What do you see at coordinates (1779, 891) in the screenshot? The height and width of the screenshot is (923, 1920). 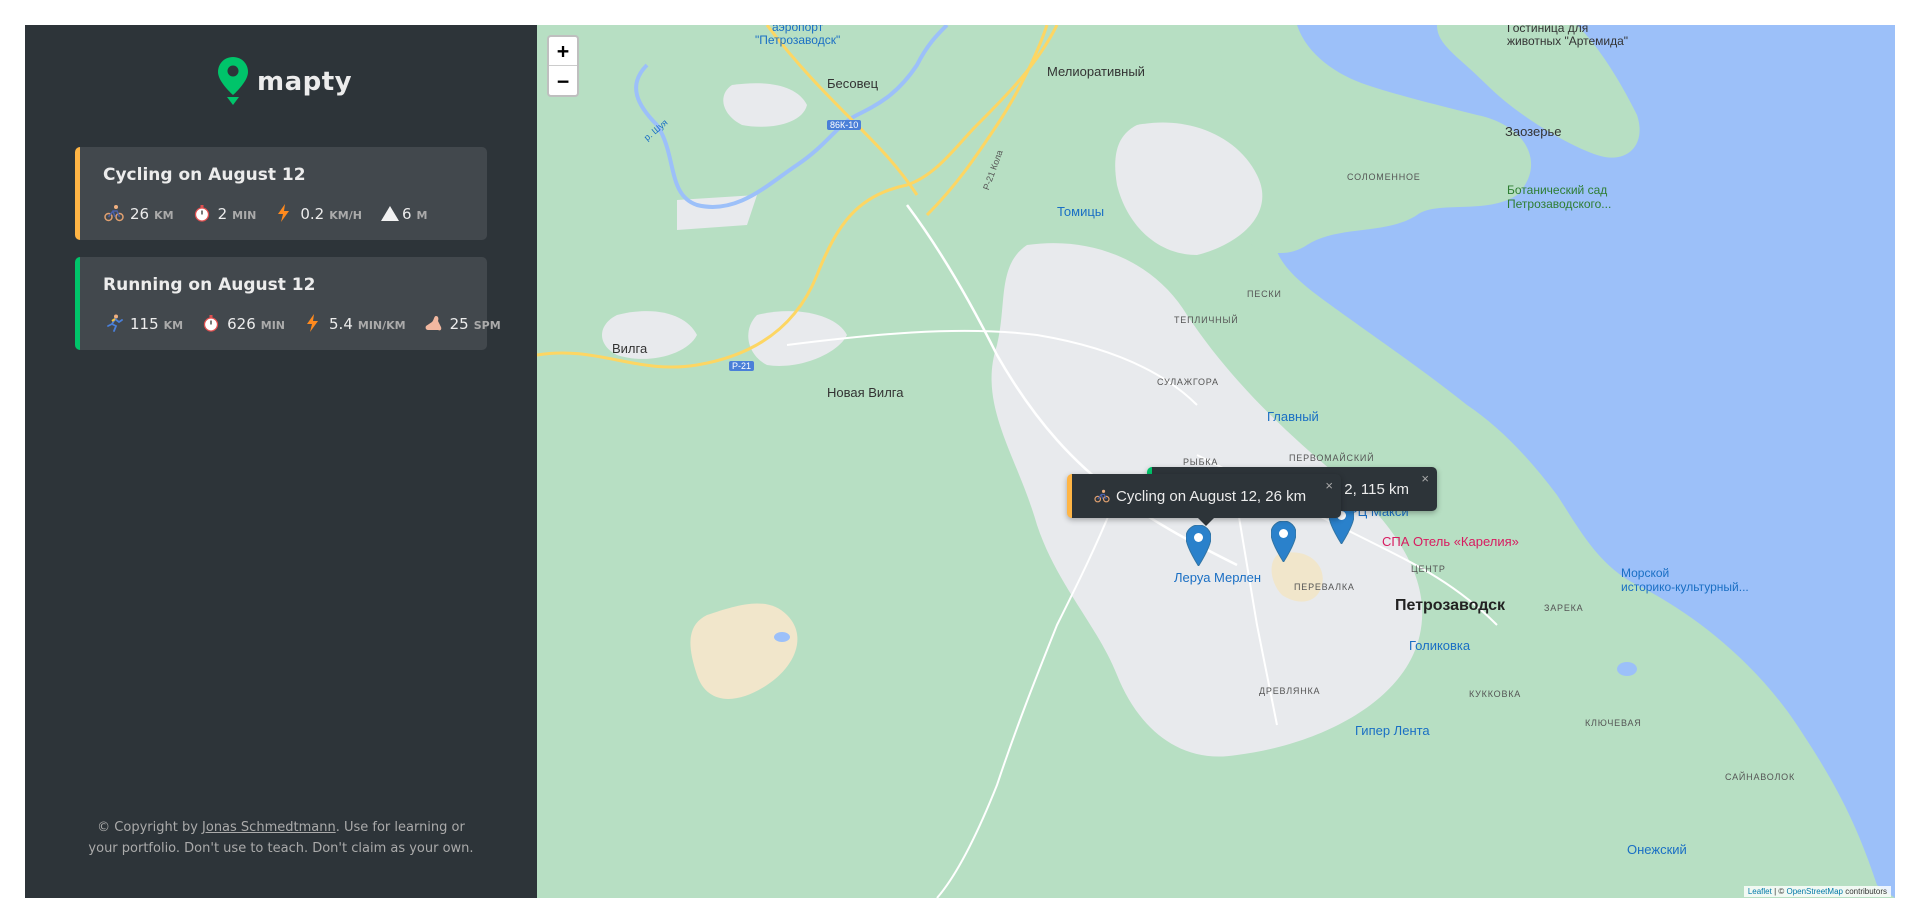 I see `attribution-sep: | ©` at bounding box center [1779, 891].